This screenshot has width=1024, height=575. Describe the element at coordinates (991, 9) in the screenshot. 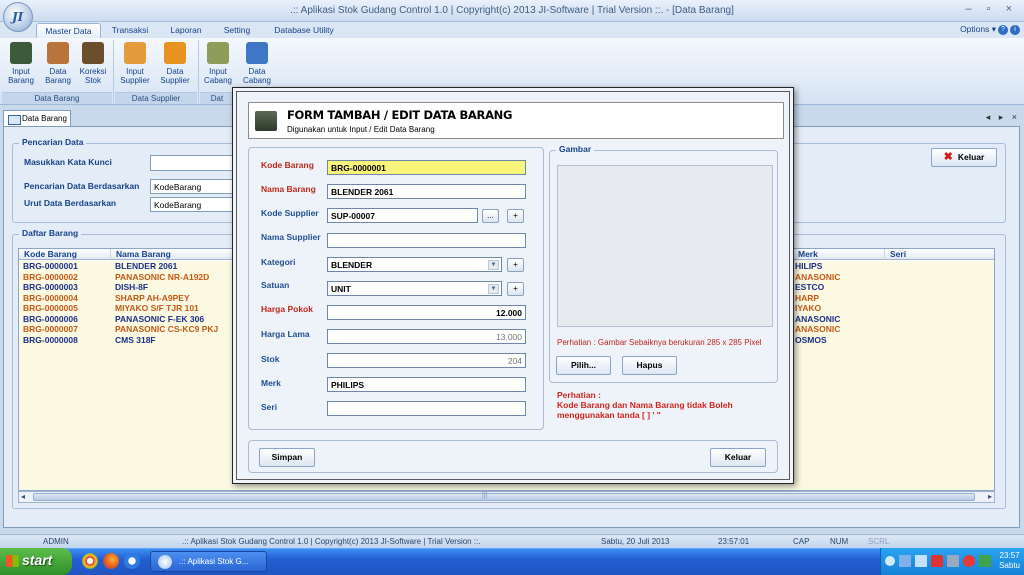

I see `window-controls: – ▫ ×` at that location.